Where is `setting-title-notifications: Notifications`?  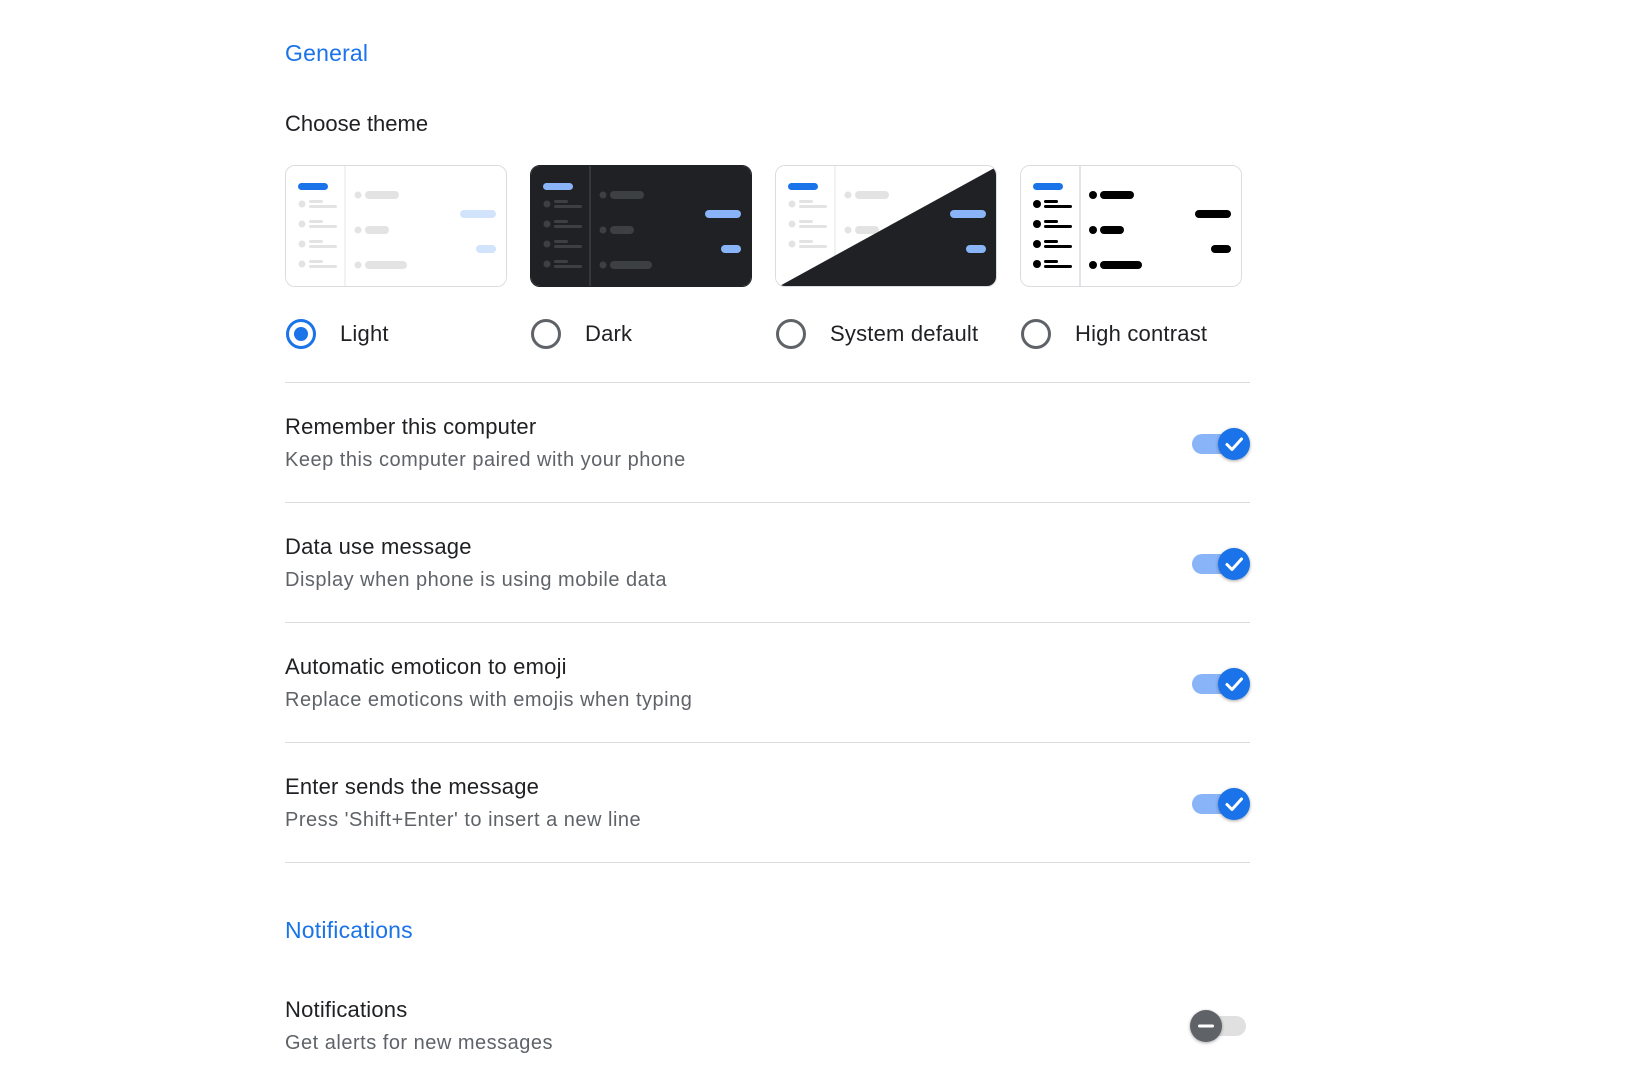
setting-title-notifications: Notifications is located at coordinates (346, 1009).